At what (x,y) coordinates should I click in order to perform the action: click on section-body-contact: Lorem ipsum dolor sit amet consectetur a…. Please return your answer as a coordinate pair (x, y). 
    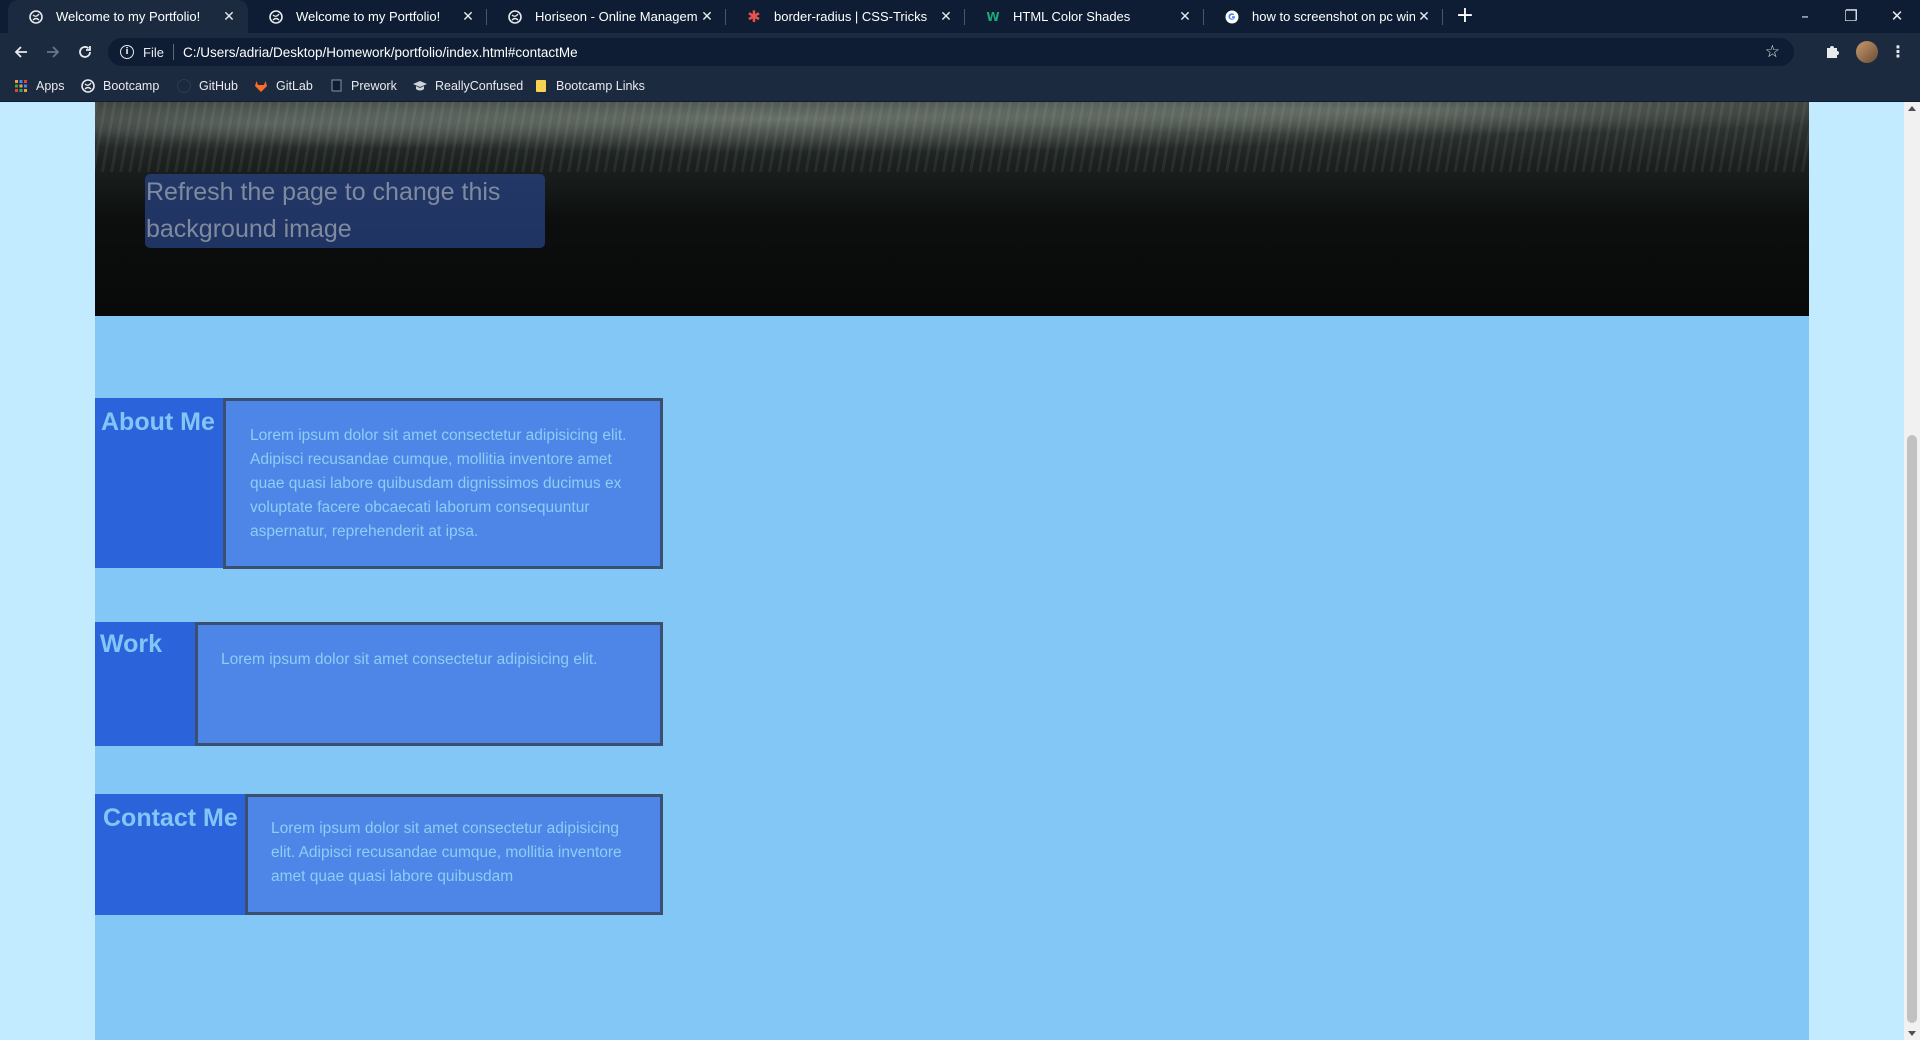
    Looking at the image, I should click on (454, 854).